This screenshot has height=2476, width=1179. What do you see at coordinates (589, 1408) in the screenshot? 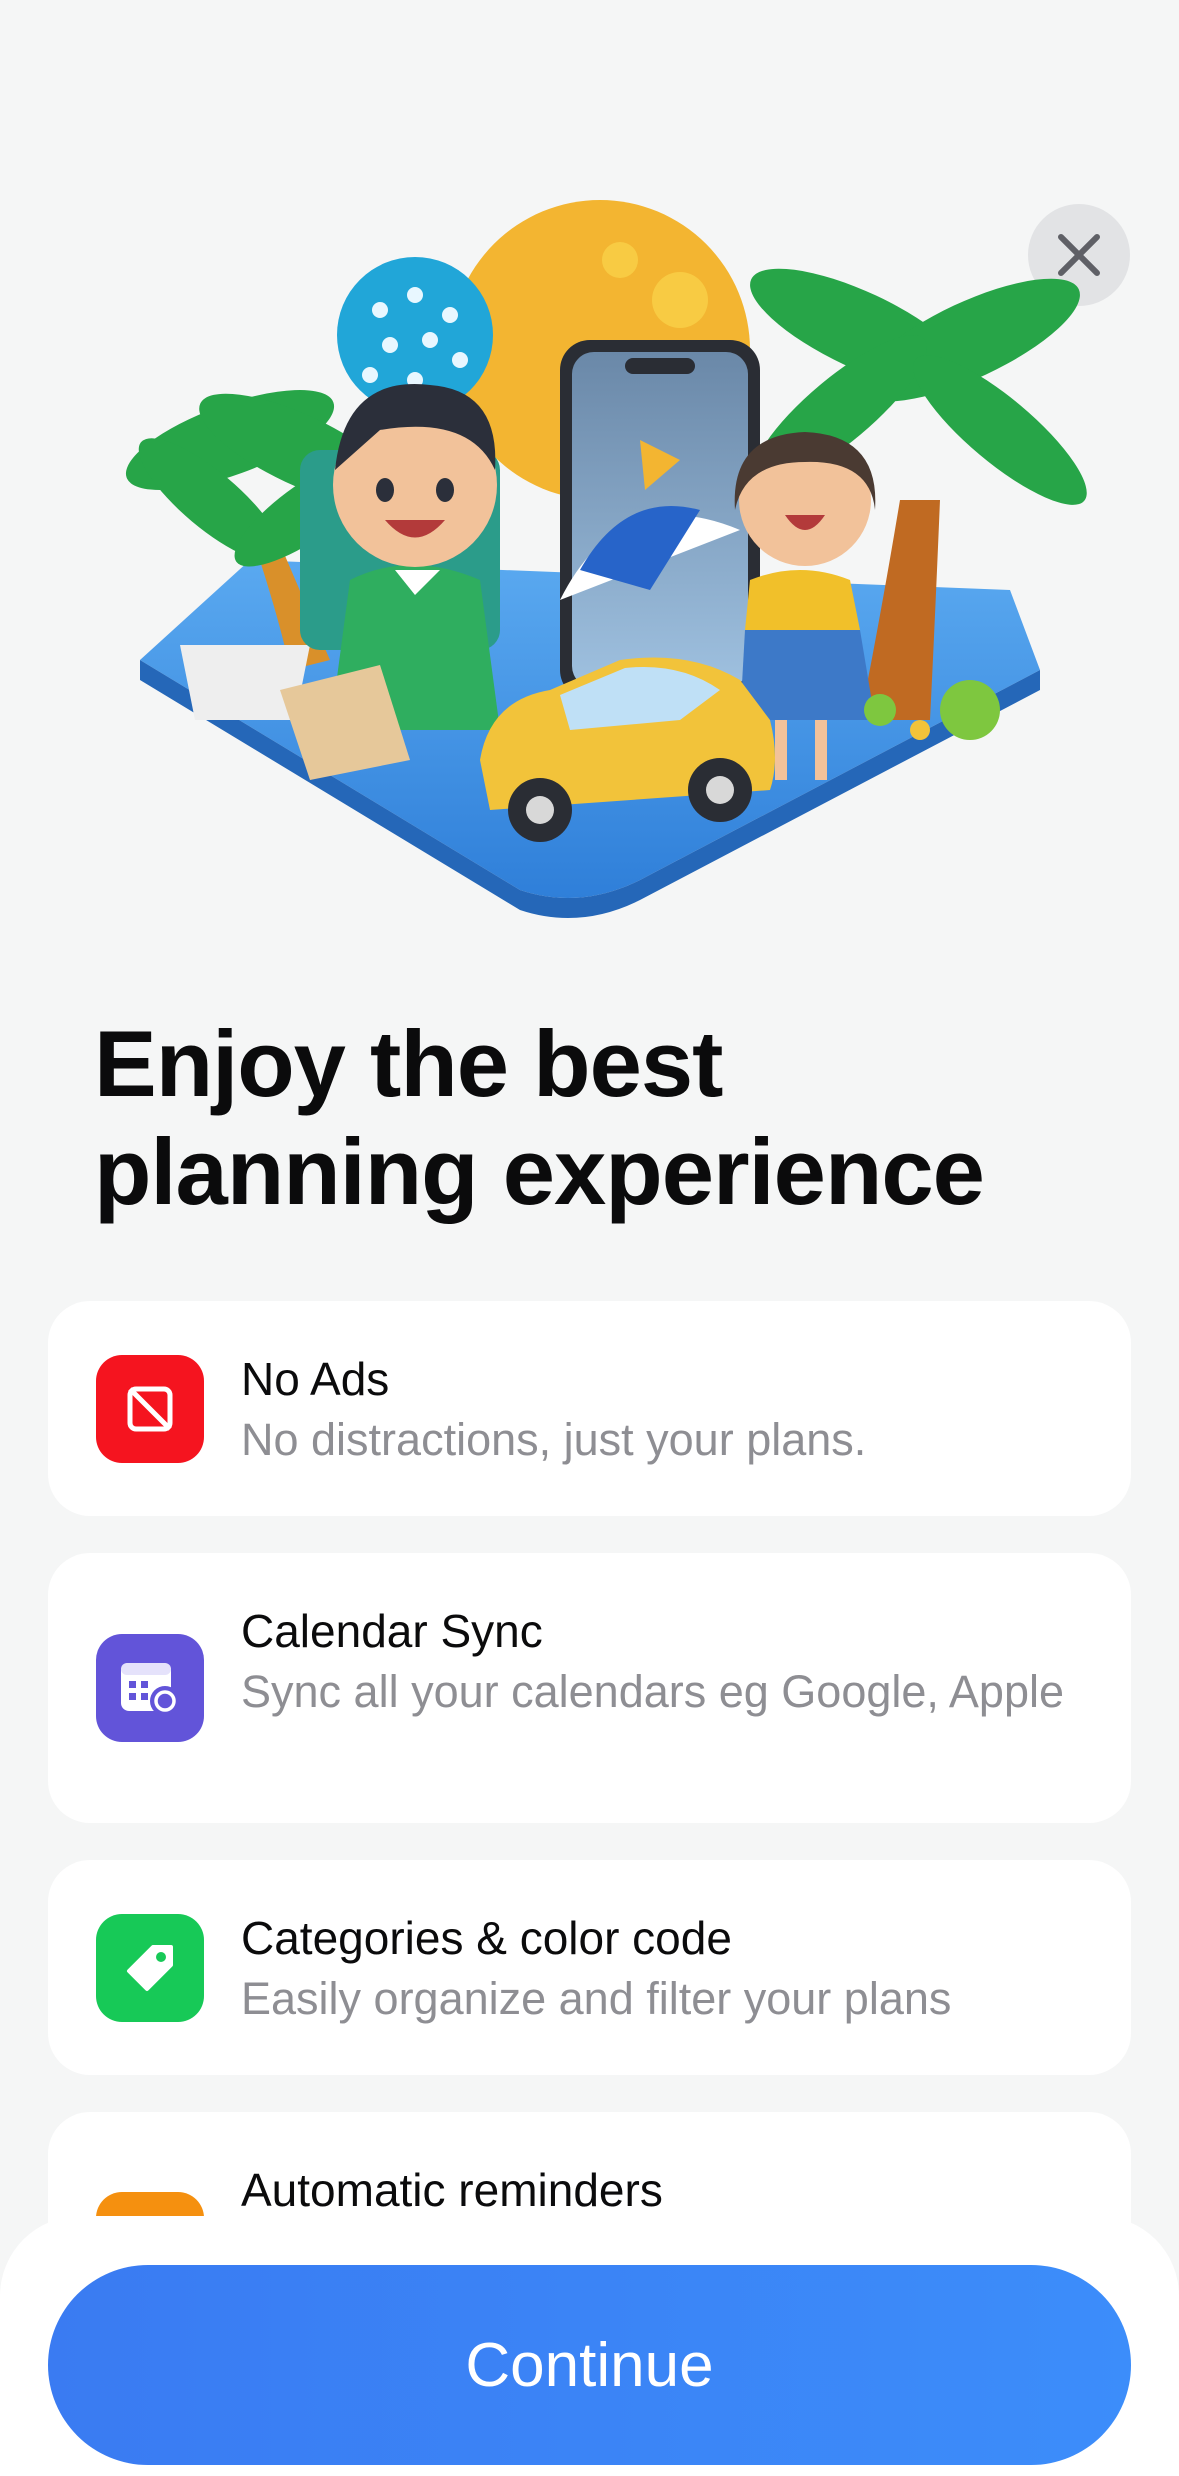
I see `feature-card-no-ads: No Ads No distractions, just your plans.` at bounding box center [589, 1408].